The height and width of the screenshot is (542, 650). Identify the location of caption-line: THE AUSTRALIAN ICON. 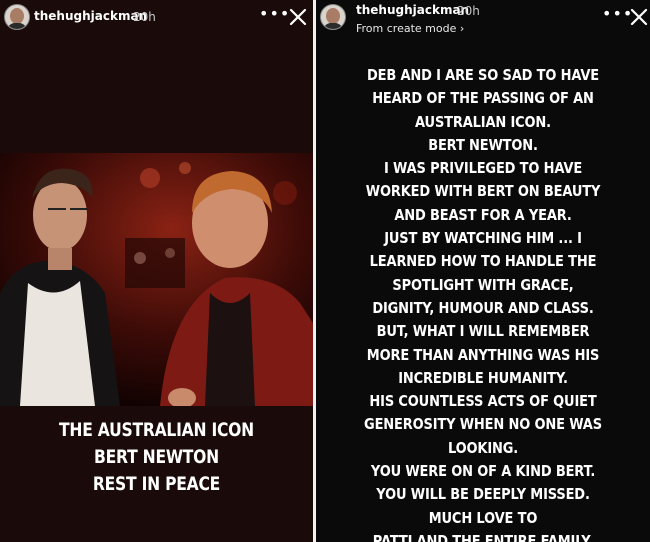
(156, 430).